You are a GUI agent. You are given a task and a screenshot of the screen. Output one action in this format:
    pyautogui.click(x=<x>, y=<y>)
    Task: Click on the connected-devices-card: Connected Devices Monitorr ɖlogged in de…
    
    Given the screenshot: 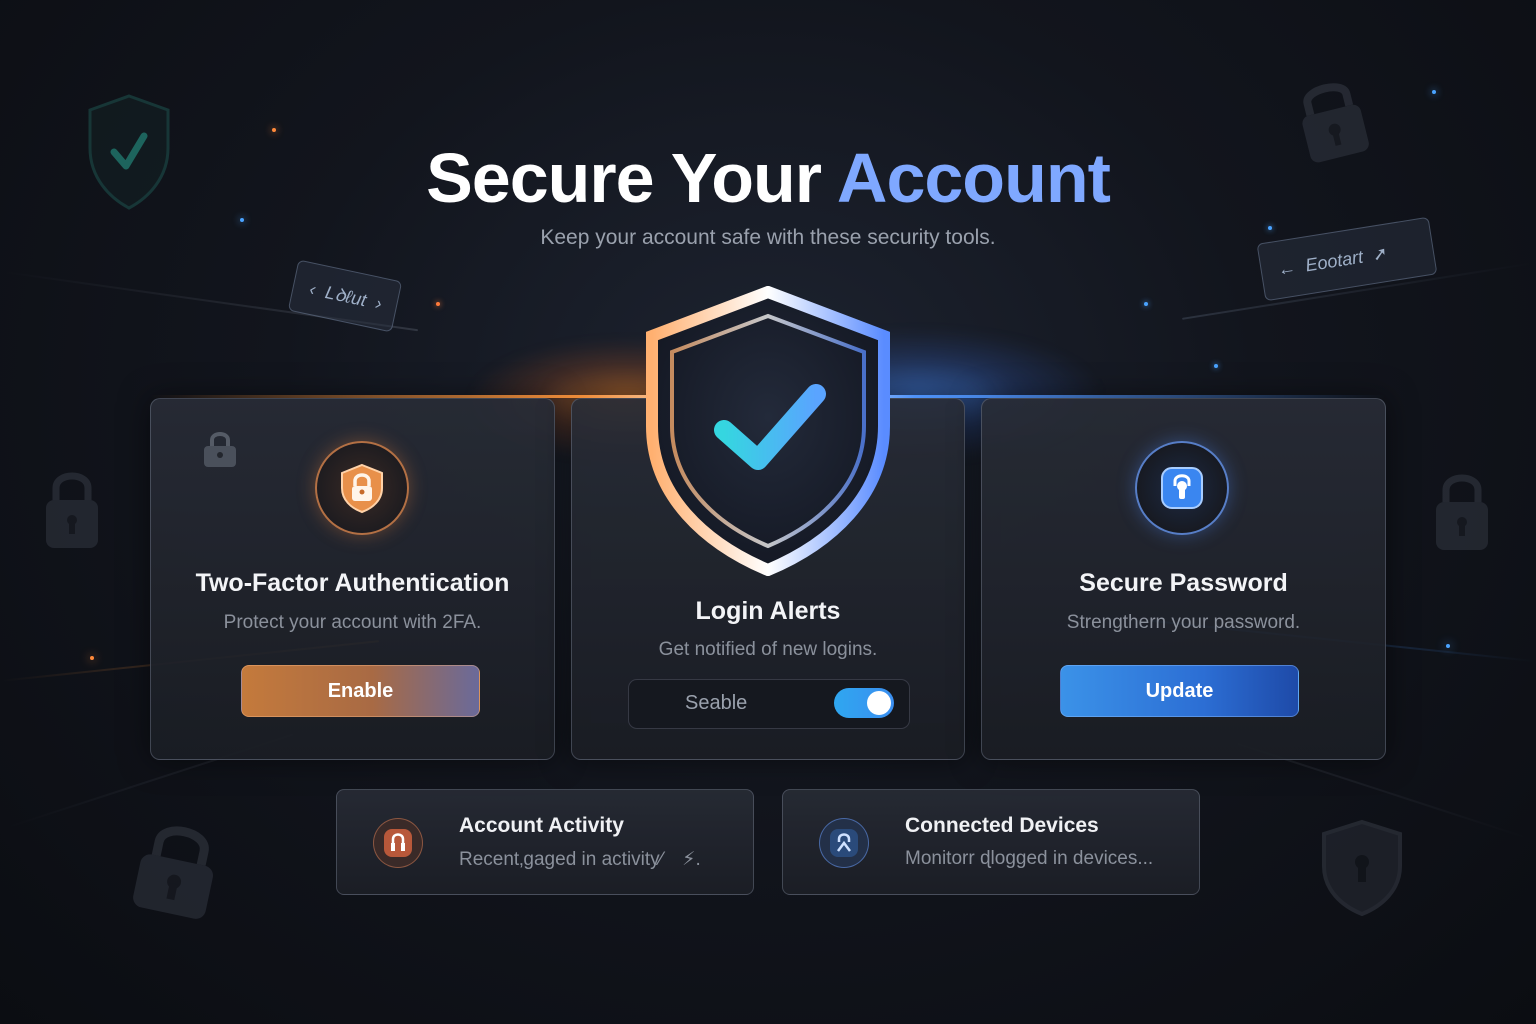 What is the action you would take?
    pyautogui.click(x=991, y=842)
    